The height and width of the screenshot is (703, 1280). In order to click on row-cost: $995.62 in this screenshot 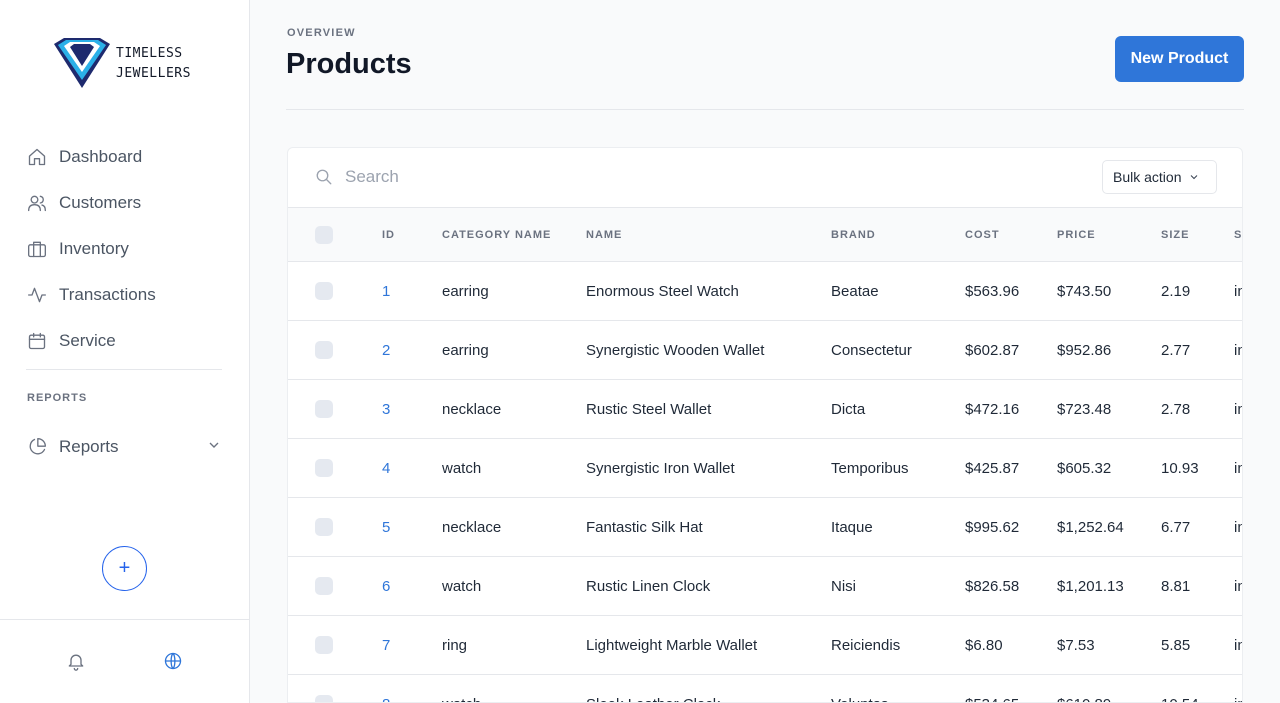, I will do `click(992, 527)`.